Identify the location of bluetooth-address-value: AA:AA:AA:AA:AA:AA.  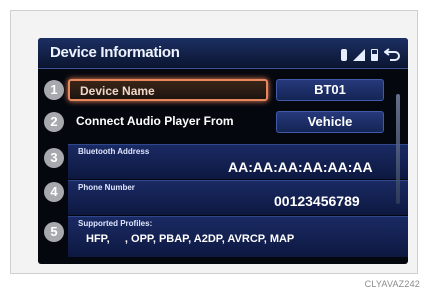
(300, 167).